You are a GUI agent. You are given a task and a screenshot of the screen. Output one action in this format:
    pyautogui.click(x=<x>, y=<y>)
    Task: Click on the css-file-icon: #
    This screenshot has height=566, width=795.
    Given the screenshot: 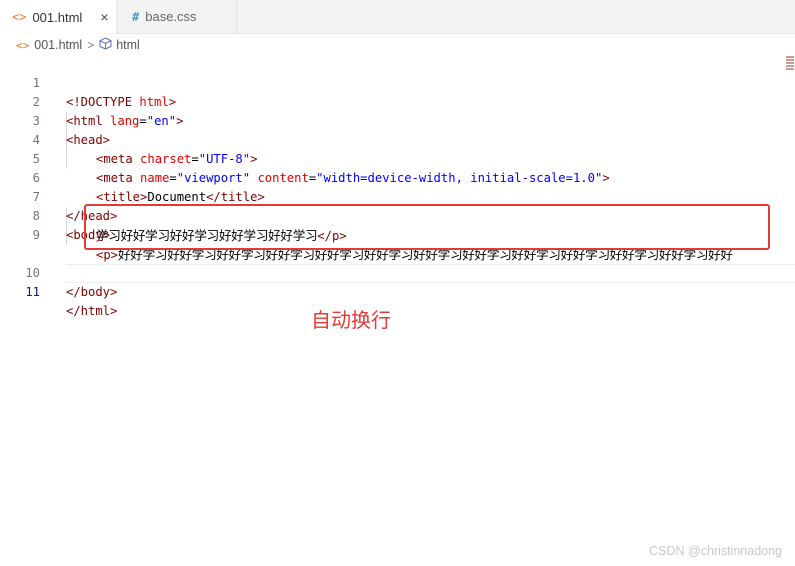 What is the action you would take?
    pyautogui.click(x=136, y=16)
    